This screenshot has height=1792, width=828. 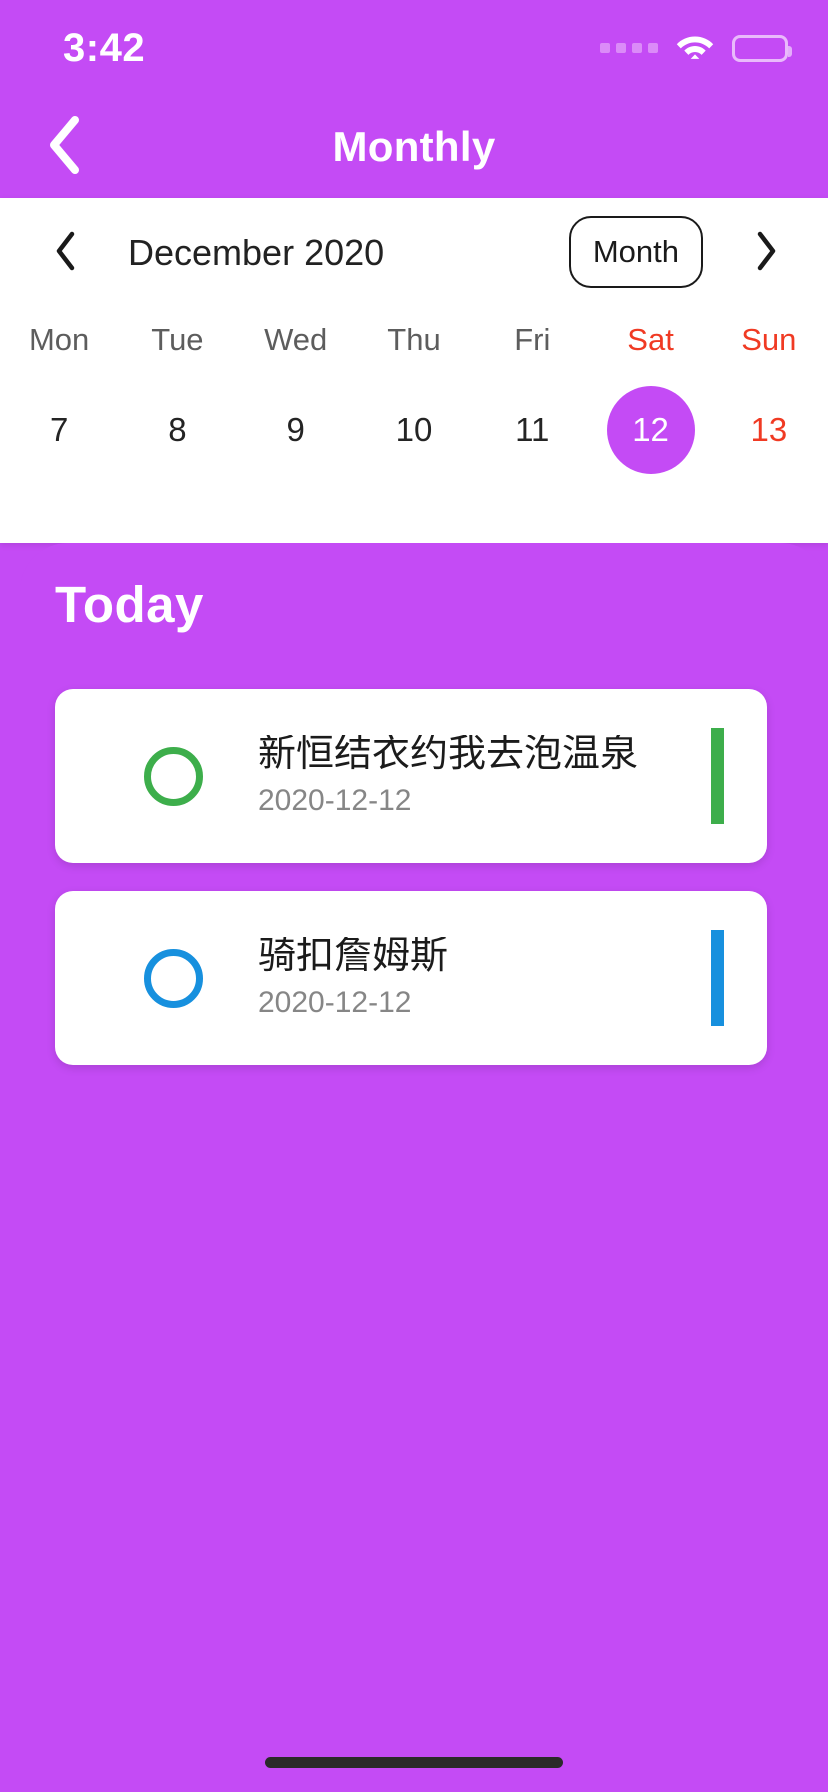 I want to click on calendar-header: December 2020 Month, so click(x=414, y=253).